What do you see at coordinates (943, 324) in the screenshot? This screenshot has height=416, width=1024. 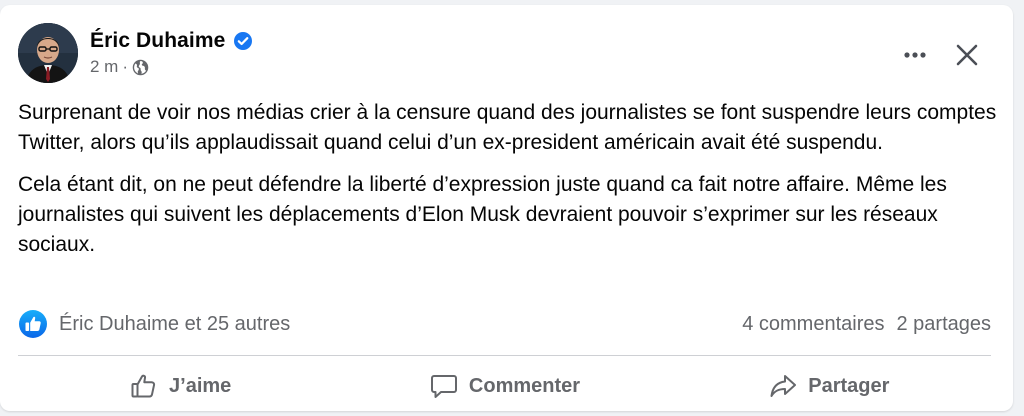 I see `shares-count: 2 partages` at bounding box center [943, 324].